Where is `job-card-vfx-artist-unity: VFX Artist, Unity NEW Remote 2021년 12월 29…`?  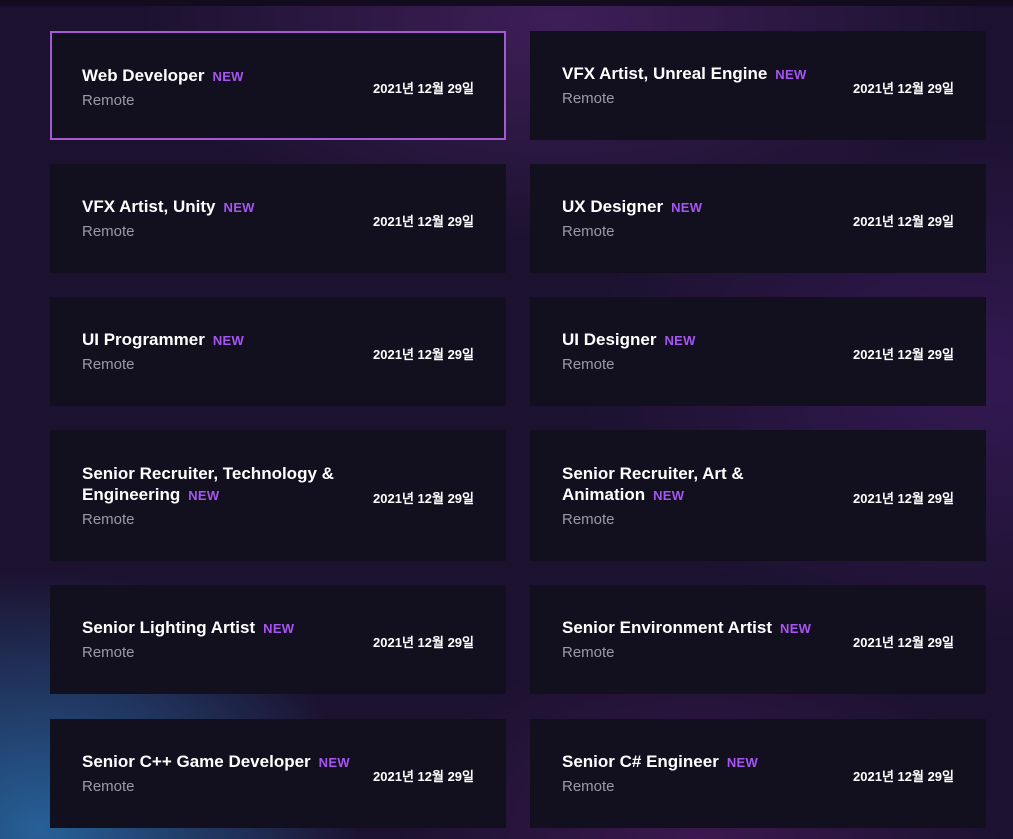
job-card-vfx-artist-unity: VFX Artist, Unity NEW Remote 2021년 12월 29… is located at coordinates (278, 218).